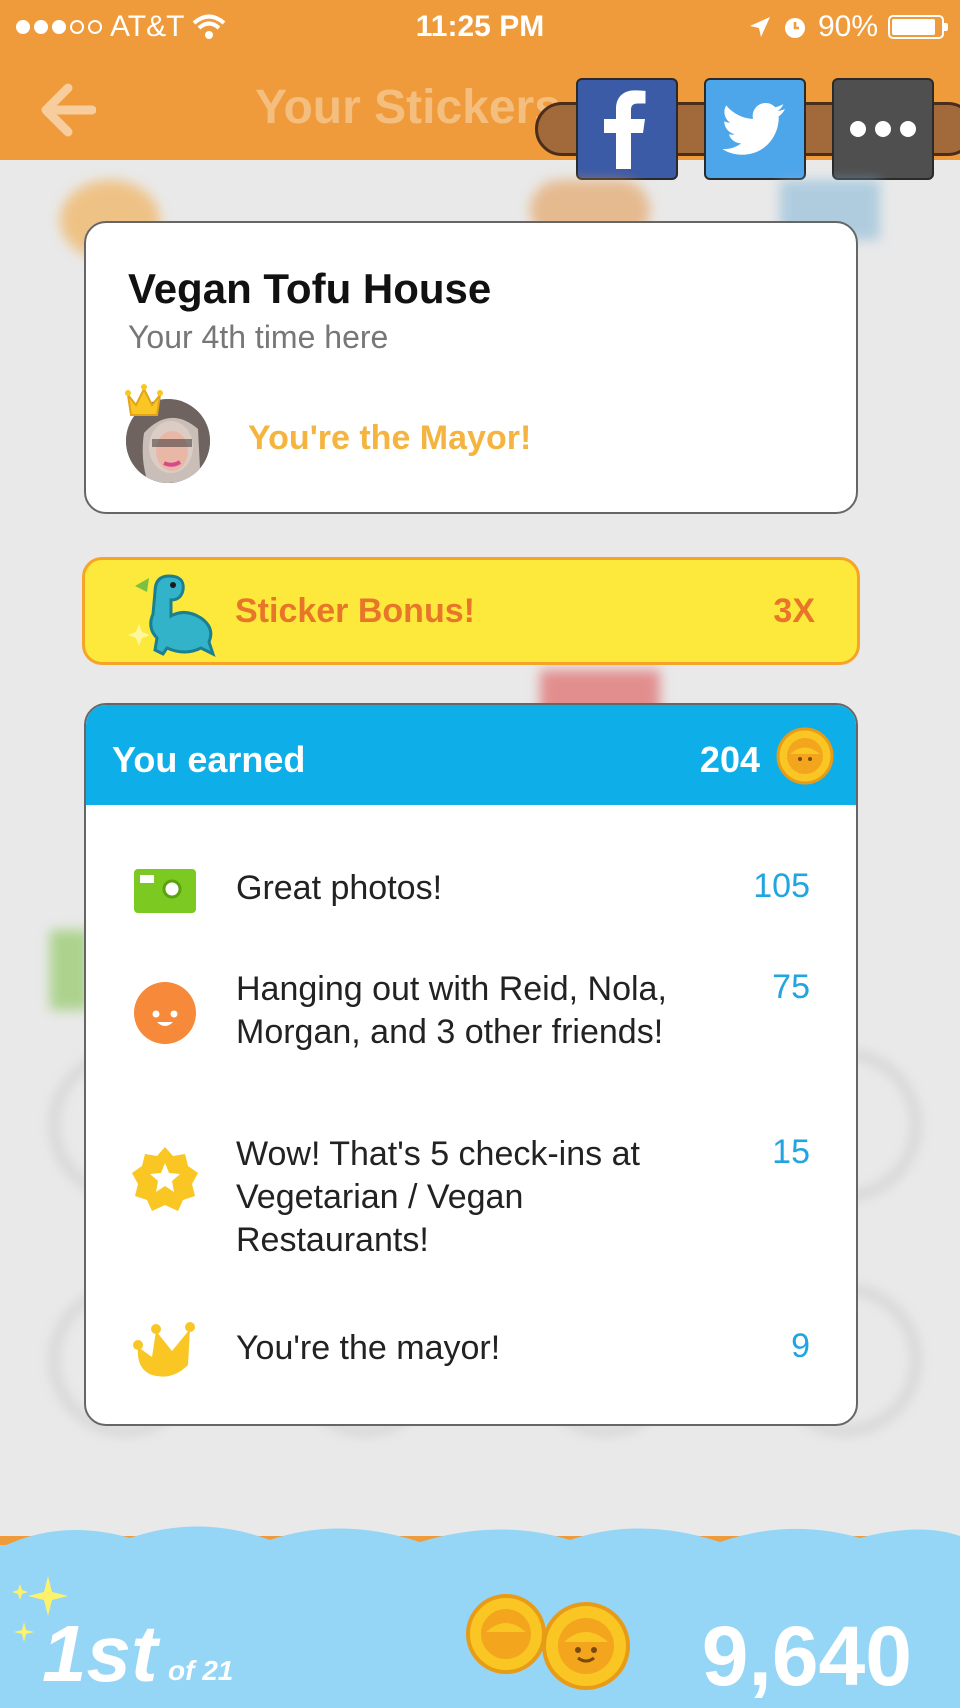  Describe the element at coordinates (355, 611) in the screenshot. I see `sticker-bonus-label: Sticker Bonus!` at that location.